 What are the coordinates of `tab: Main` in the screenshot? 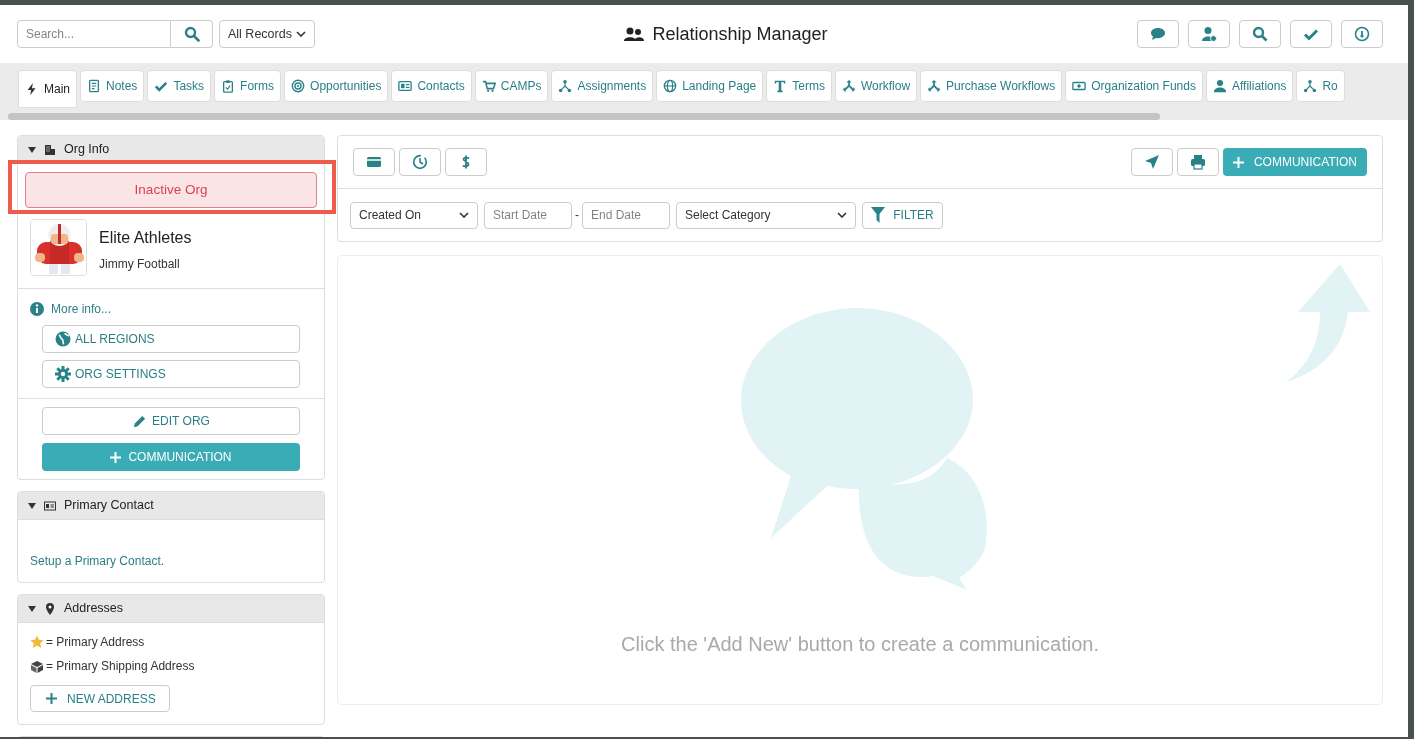 It's located at (47, 89).